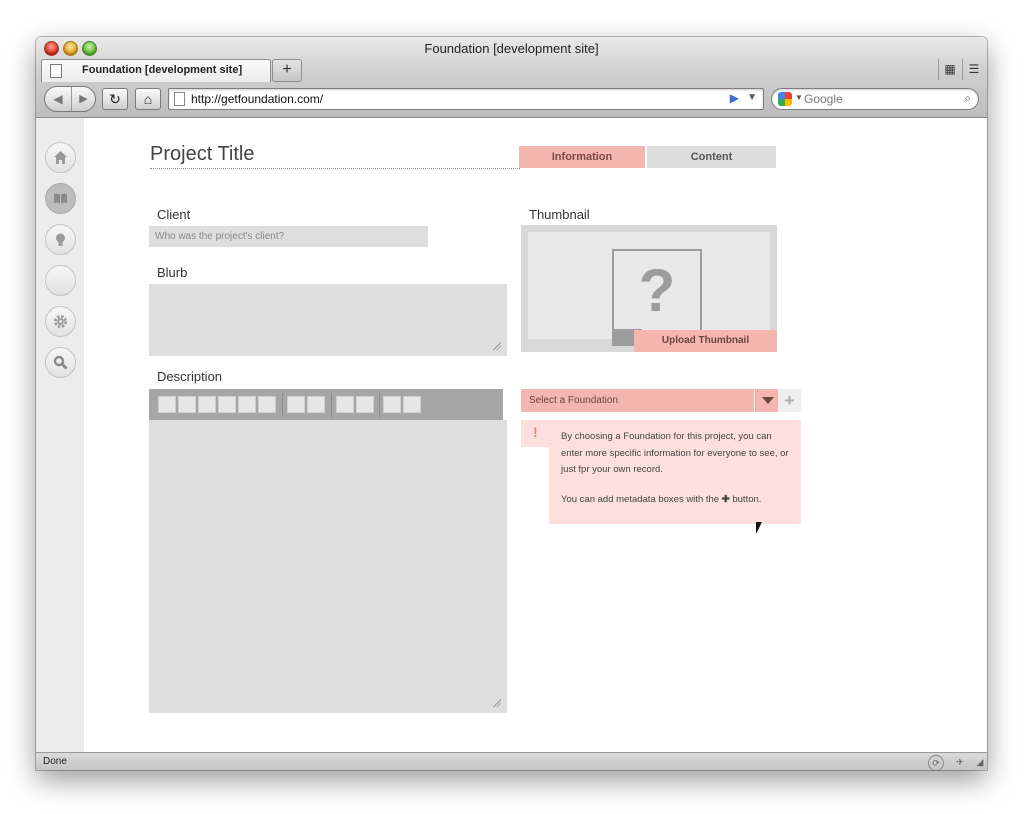 The height and width of the screenshot is (814, 1024). I want to click on lightbulb-icon, so click(60, 239).